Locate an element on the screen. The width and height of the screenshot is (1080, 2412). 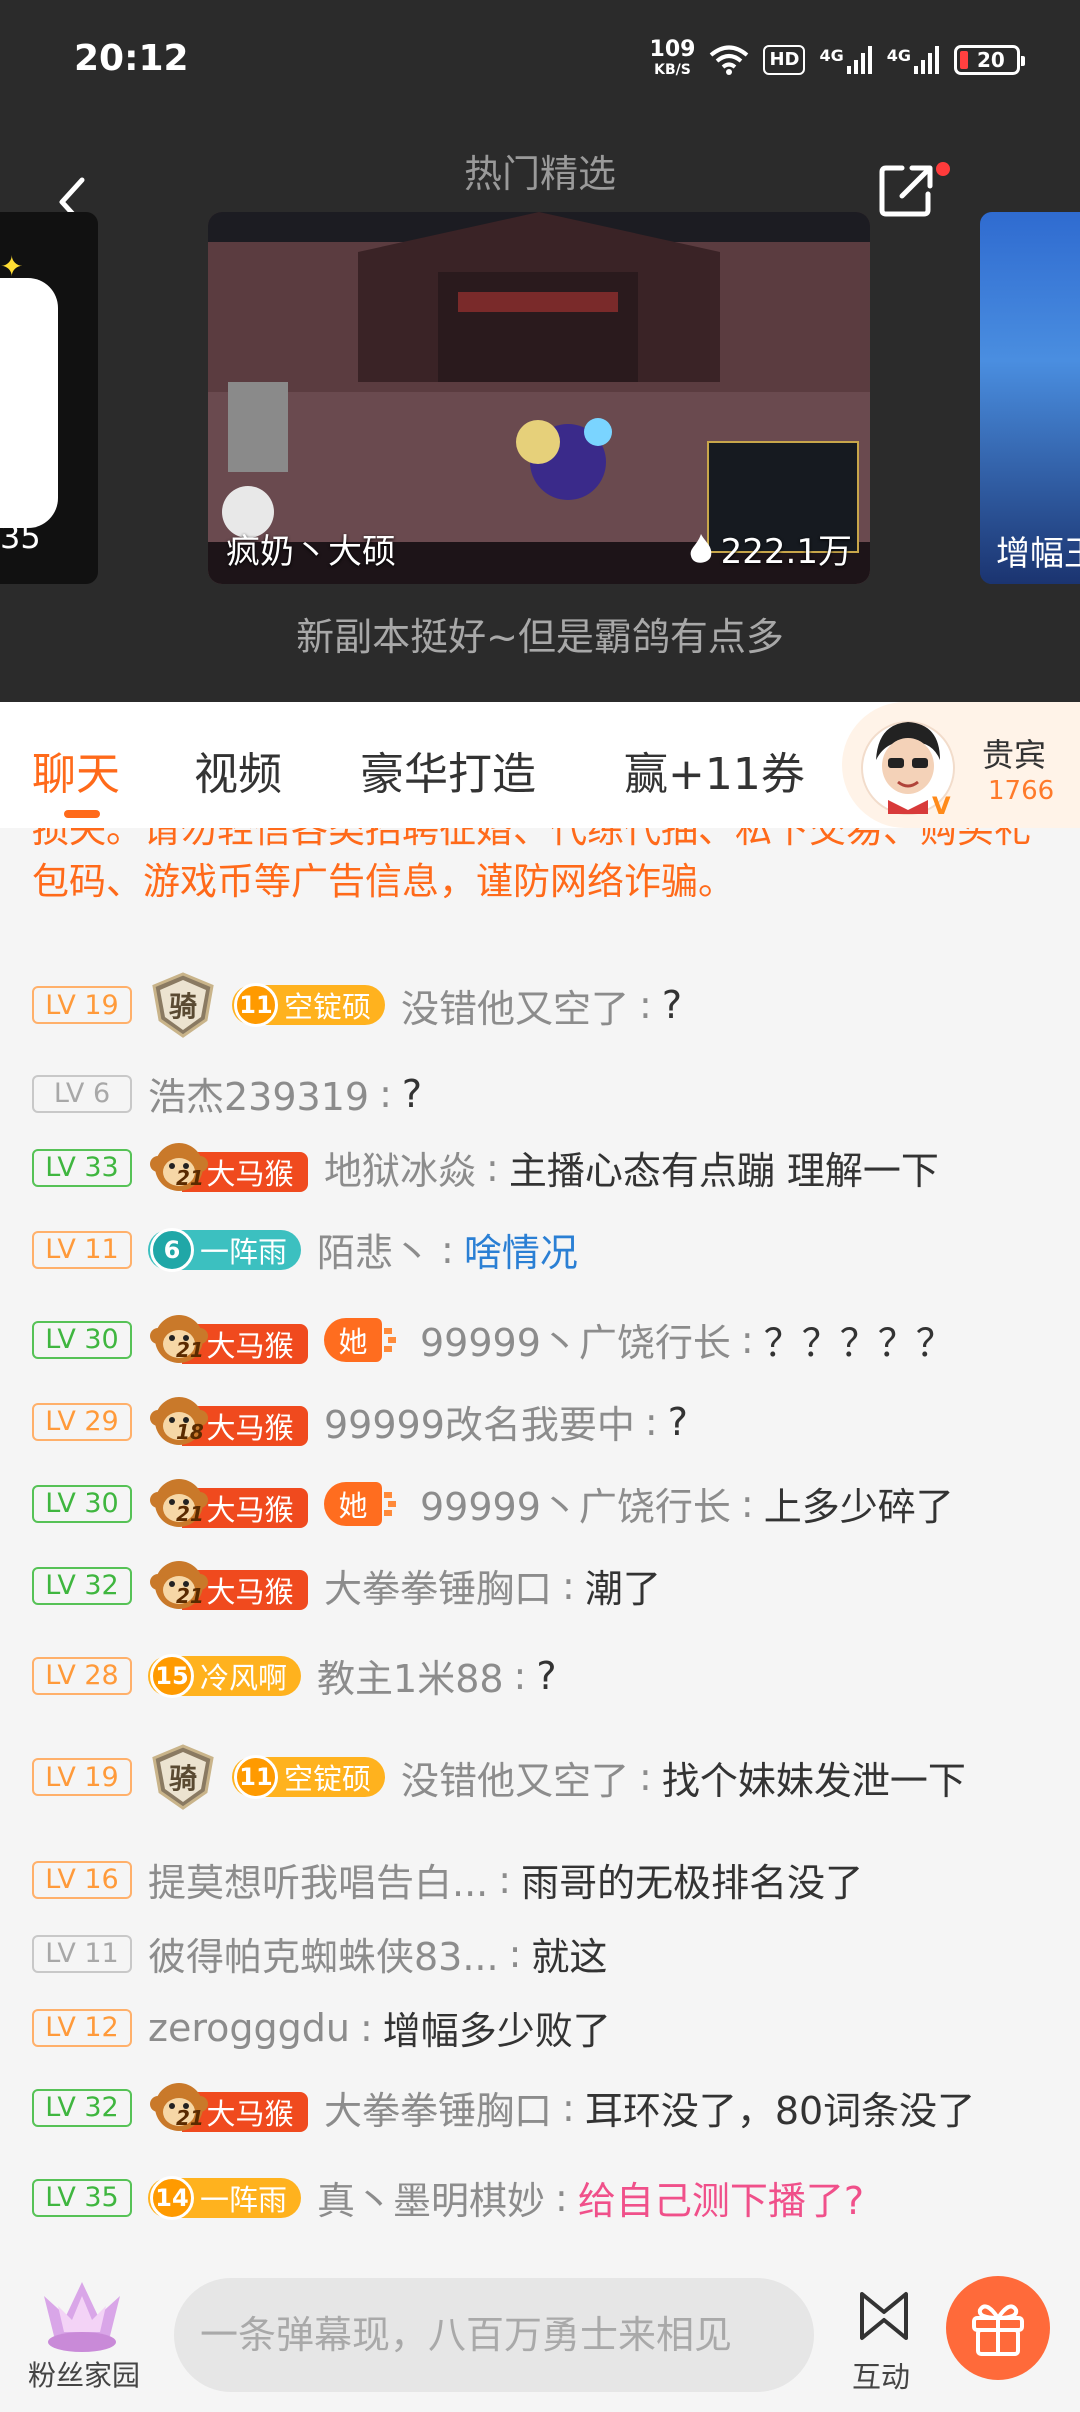
interact-icon is located at coordinates (884, 2316).